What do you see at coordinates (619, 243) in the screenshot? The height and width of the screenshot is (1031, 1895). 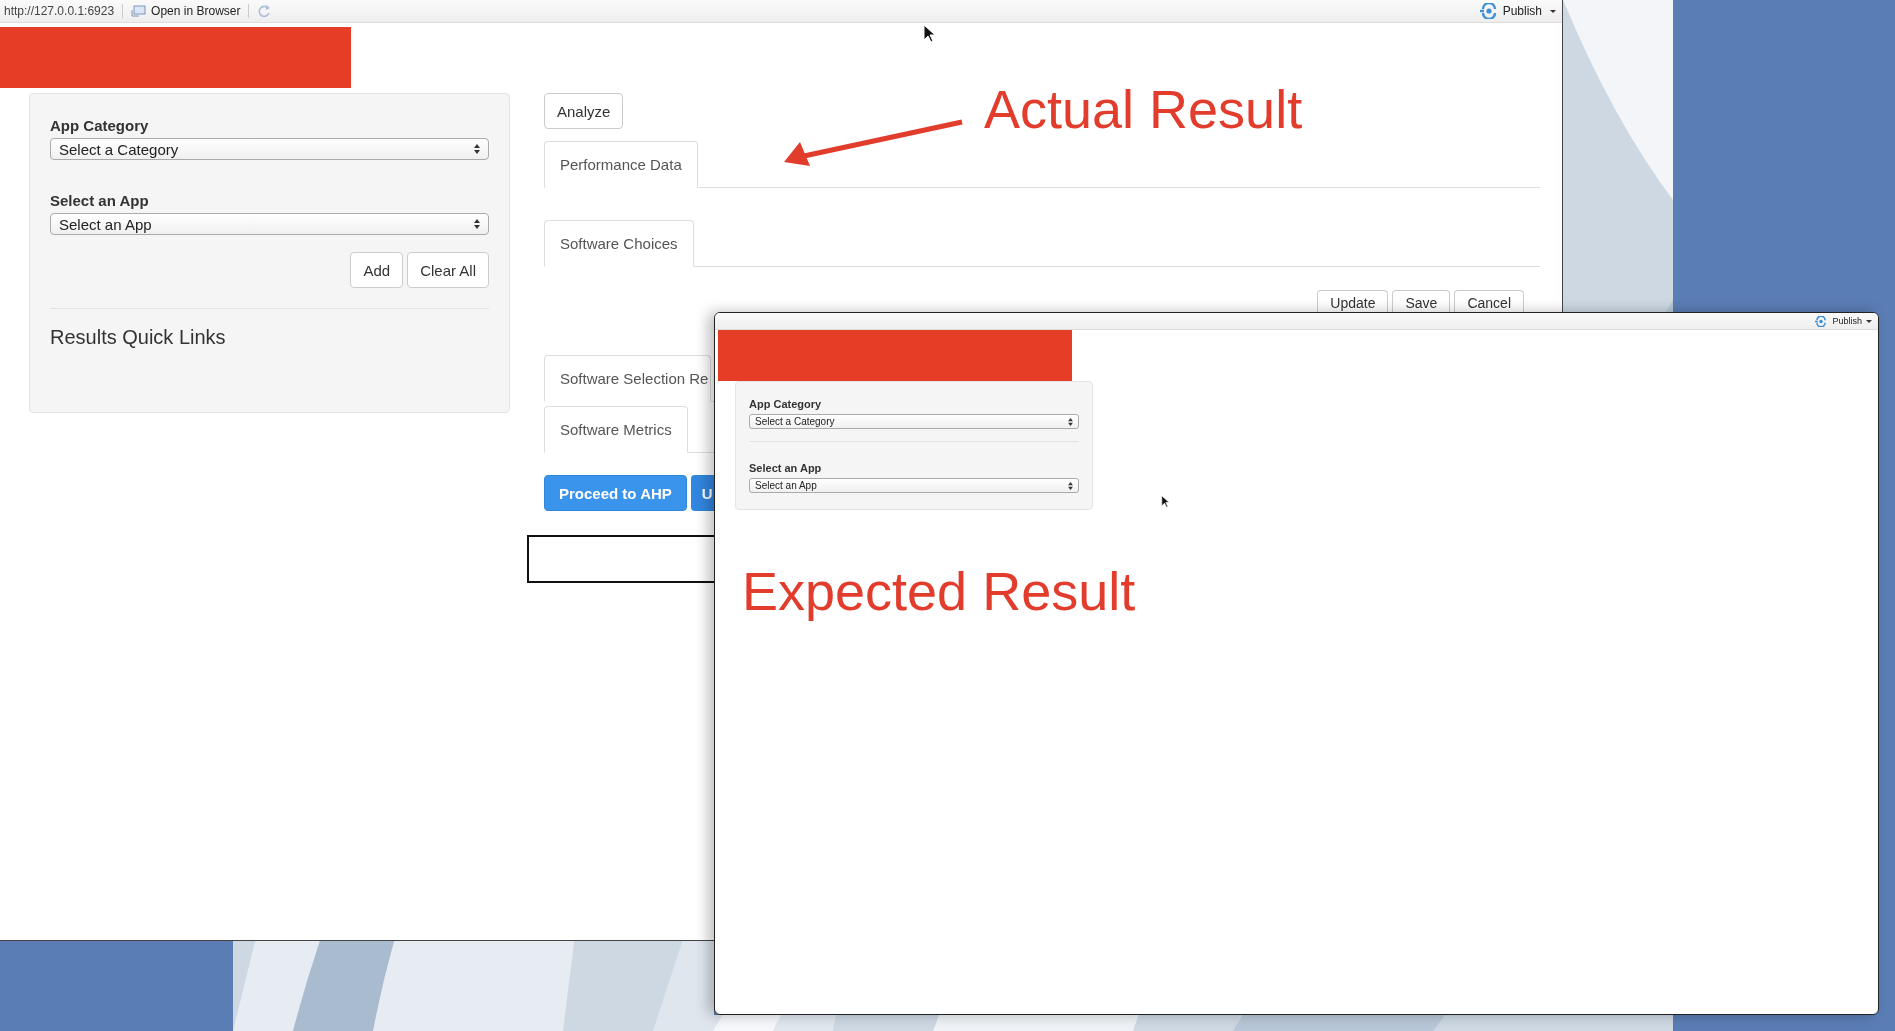 I see `tab: Software Choices` at bounding box center [619, 243].